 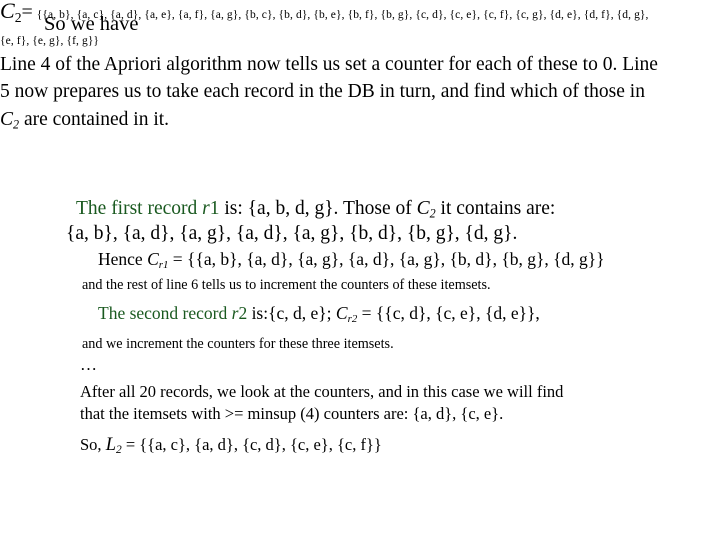 I want to click on first-record-label: The first record, so click(x=139, y=208).